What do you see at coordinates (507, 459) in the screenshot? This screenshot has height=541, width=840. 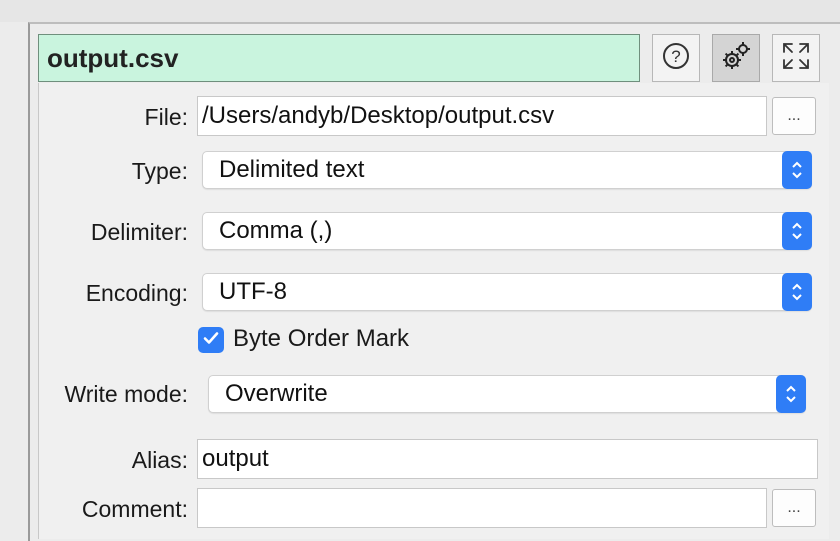 I see `alias-field: output` at bounding box center [507, 459].